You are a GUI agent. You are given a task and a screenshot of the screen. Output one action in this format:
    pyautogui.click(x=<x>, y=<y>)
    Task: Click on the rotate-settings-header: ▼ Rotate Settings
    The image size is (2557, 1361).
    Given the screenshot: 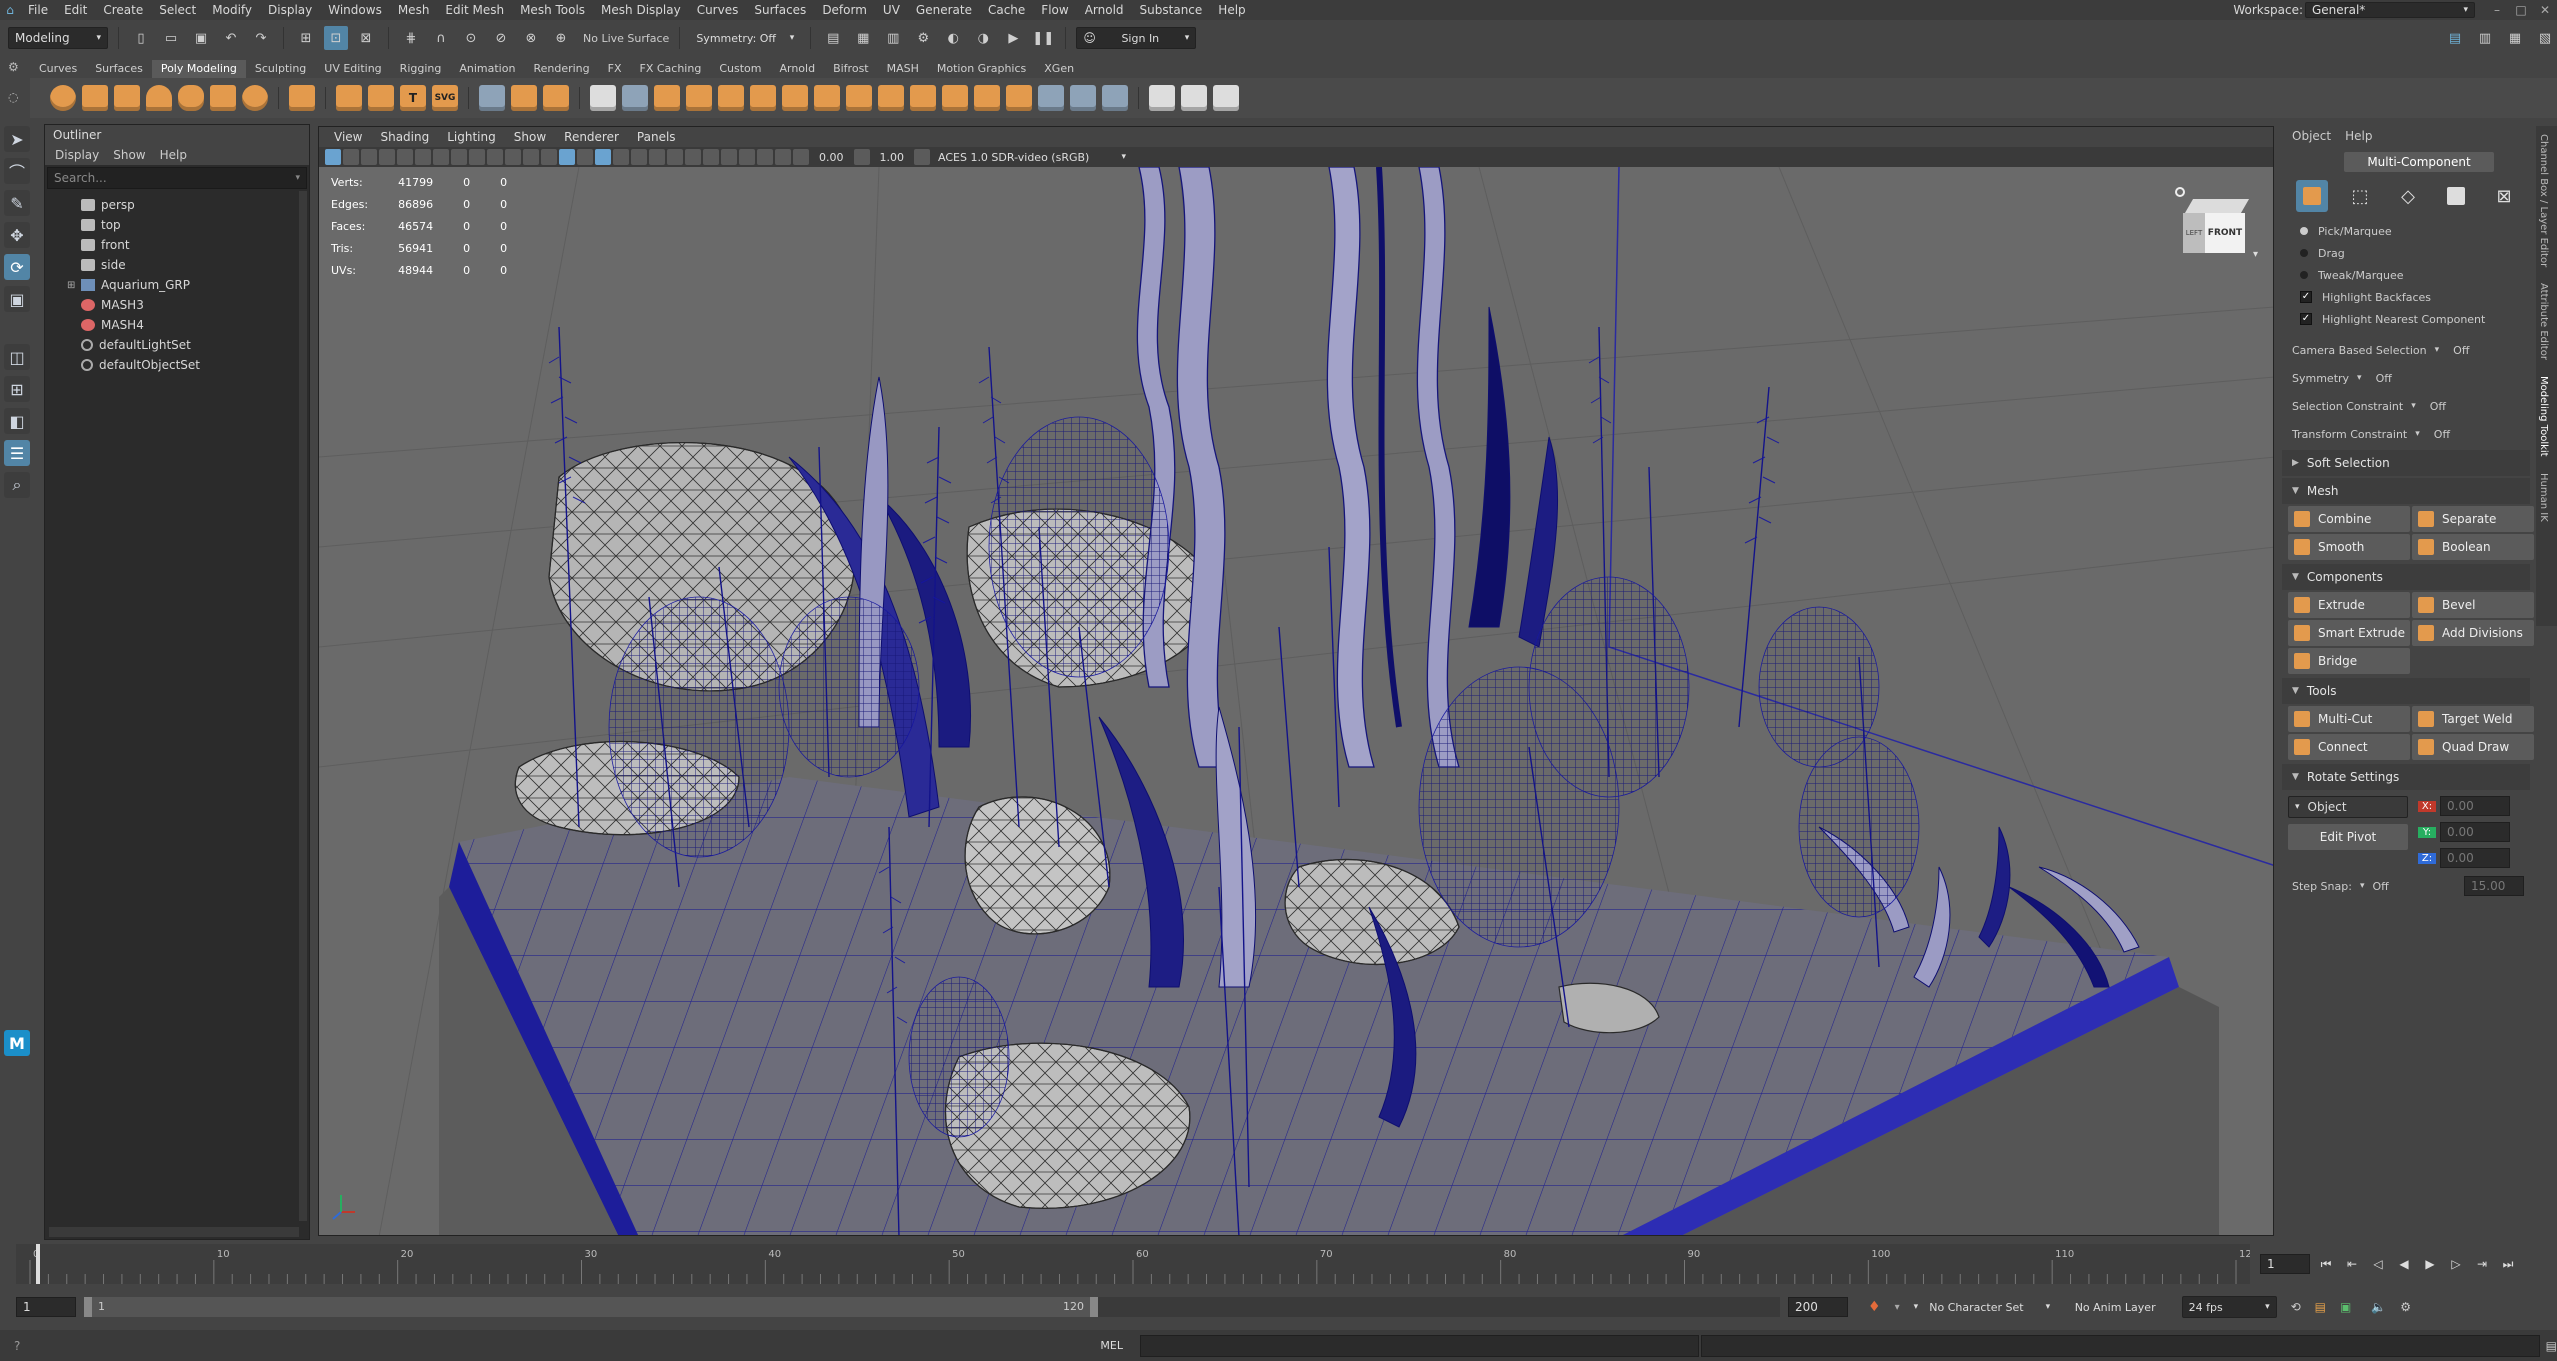 What is the action you would take?
    pyautogui.click(x=2406, y=777)
    